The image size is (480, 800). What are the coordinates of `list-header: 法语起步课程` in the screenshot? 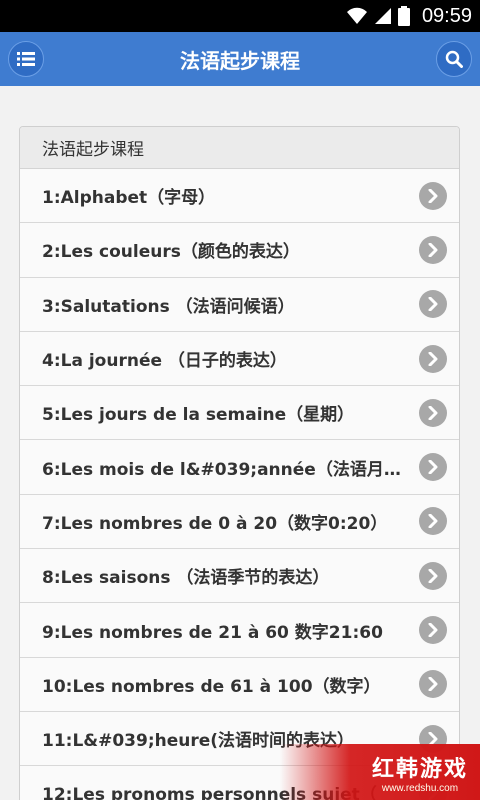 It's located at (239, 148).